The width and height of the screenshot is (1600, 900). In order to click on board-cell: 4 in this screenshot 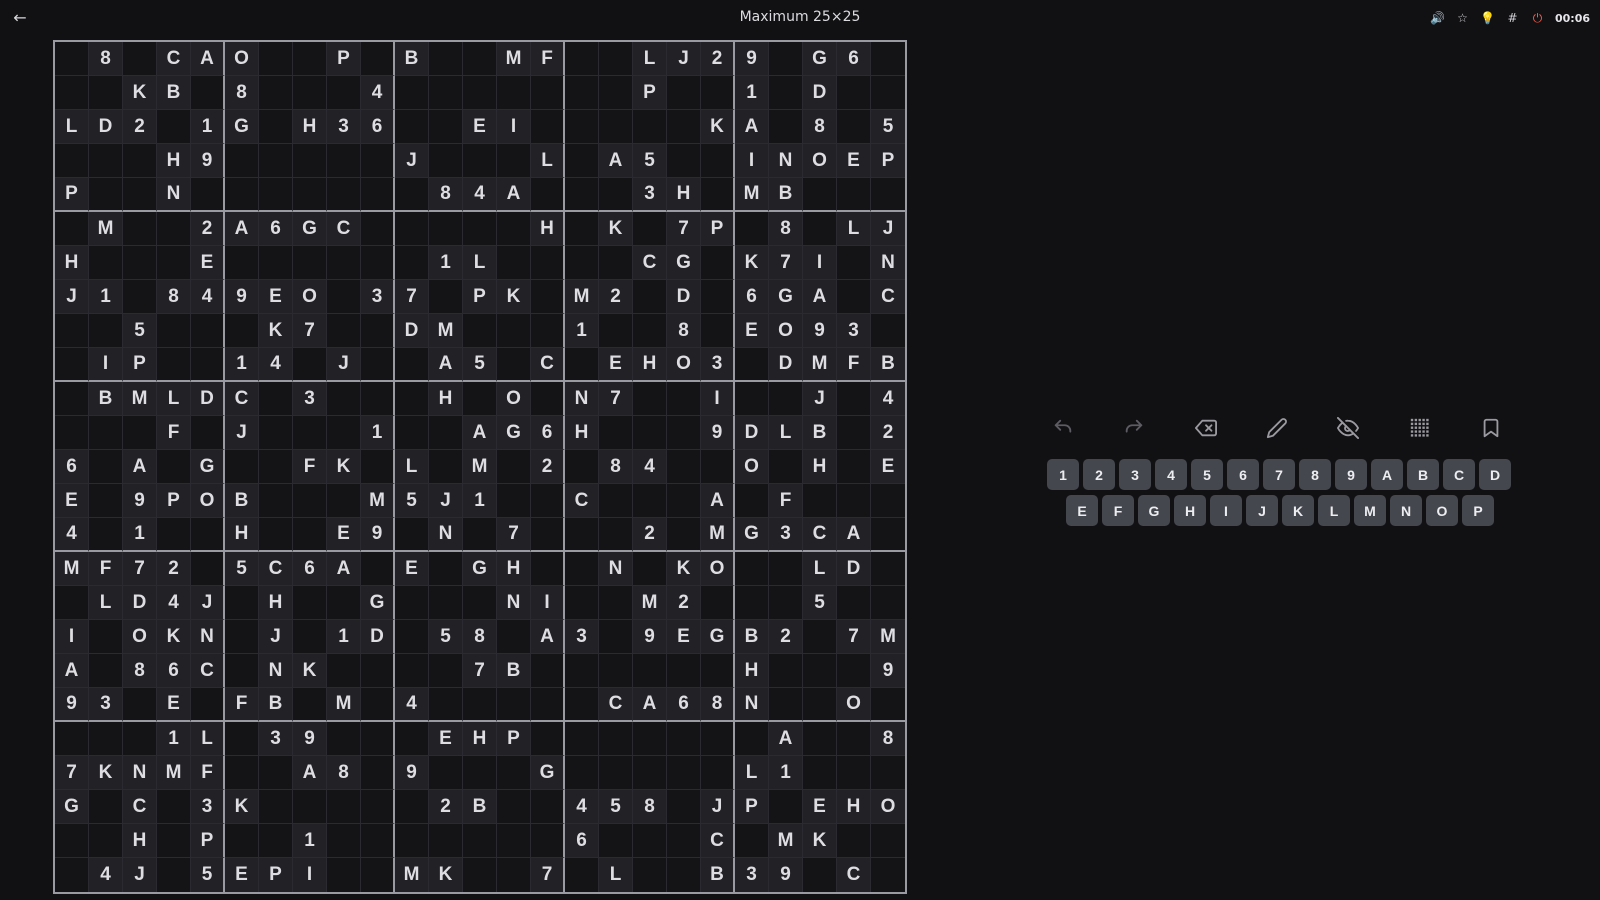, I will do `click(174, 603)`.